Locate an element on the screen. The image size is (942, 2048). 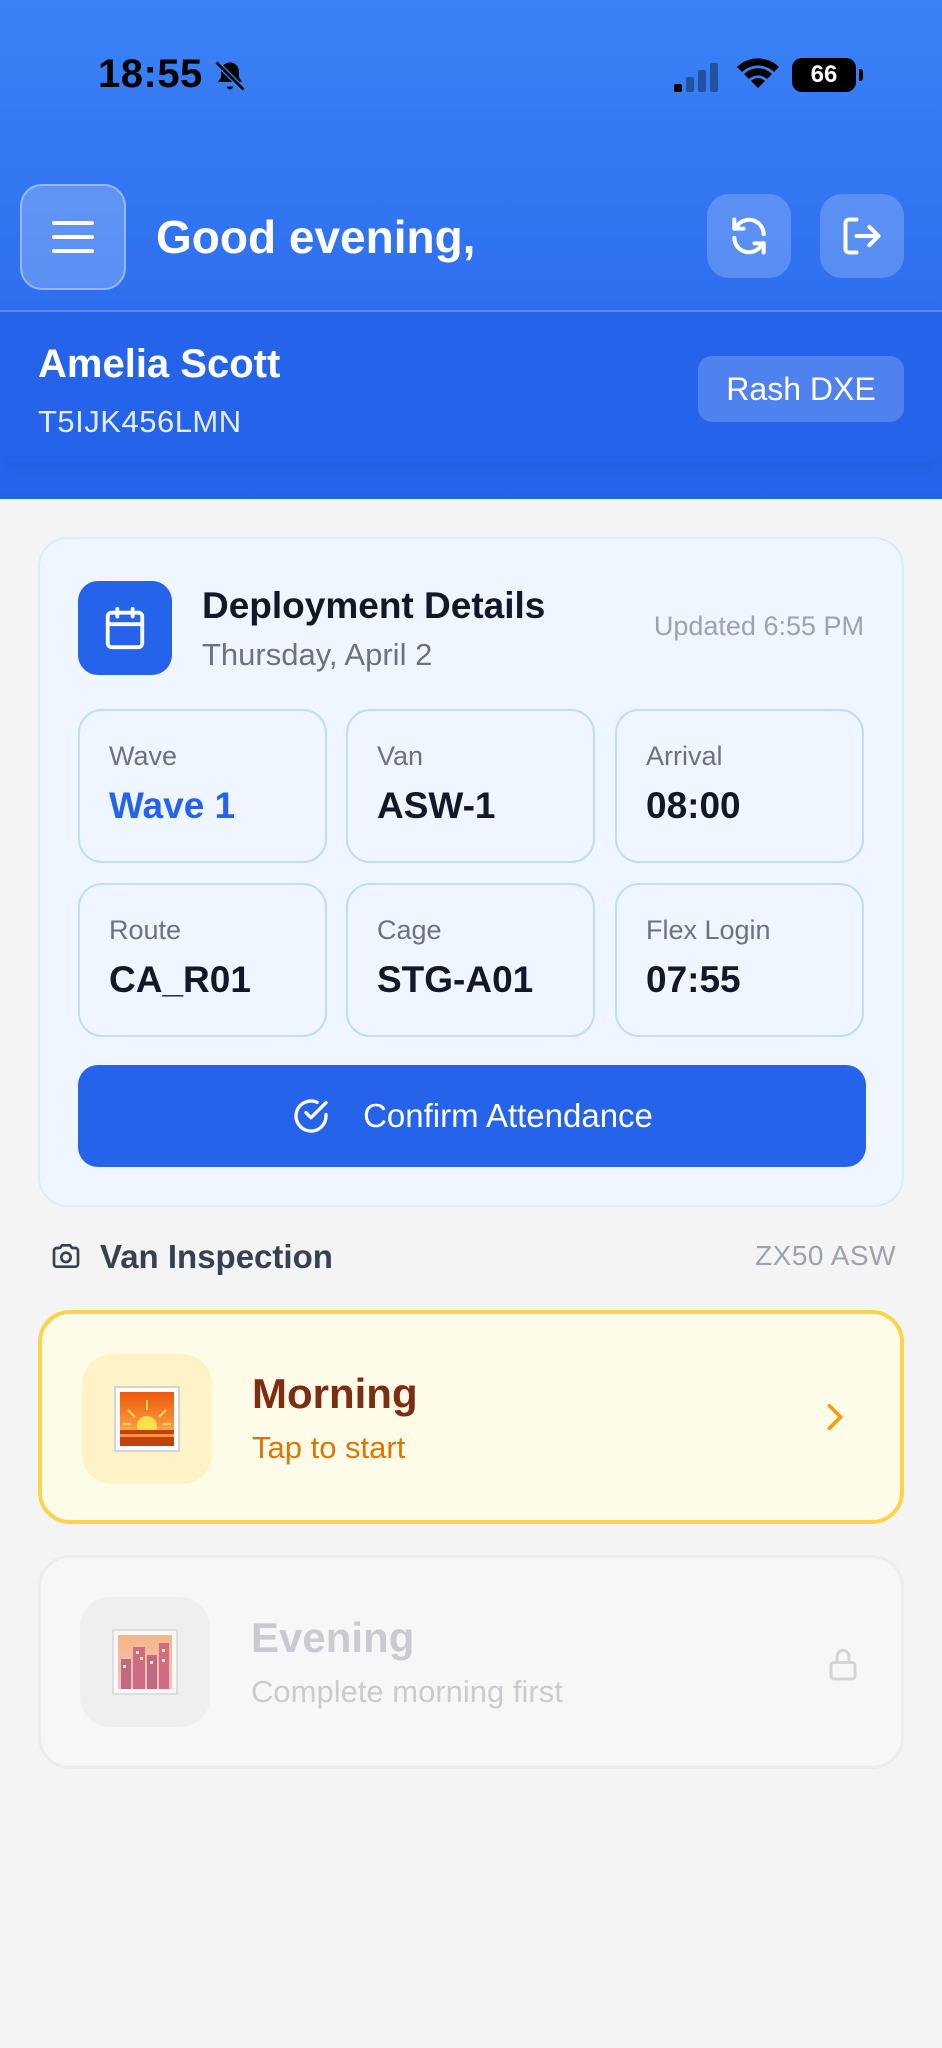
wave-tile: Wave Wave 1 is located at coordinates (202, 786).